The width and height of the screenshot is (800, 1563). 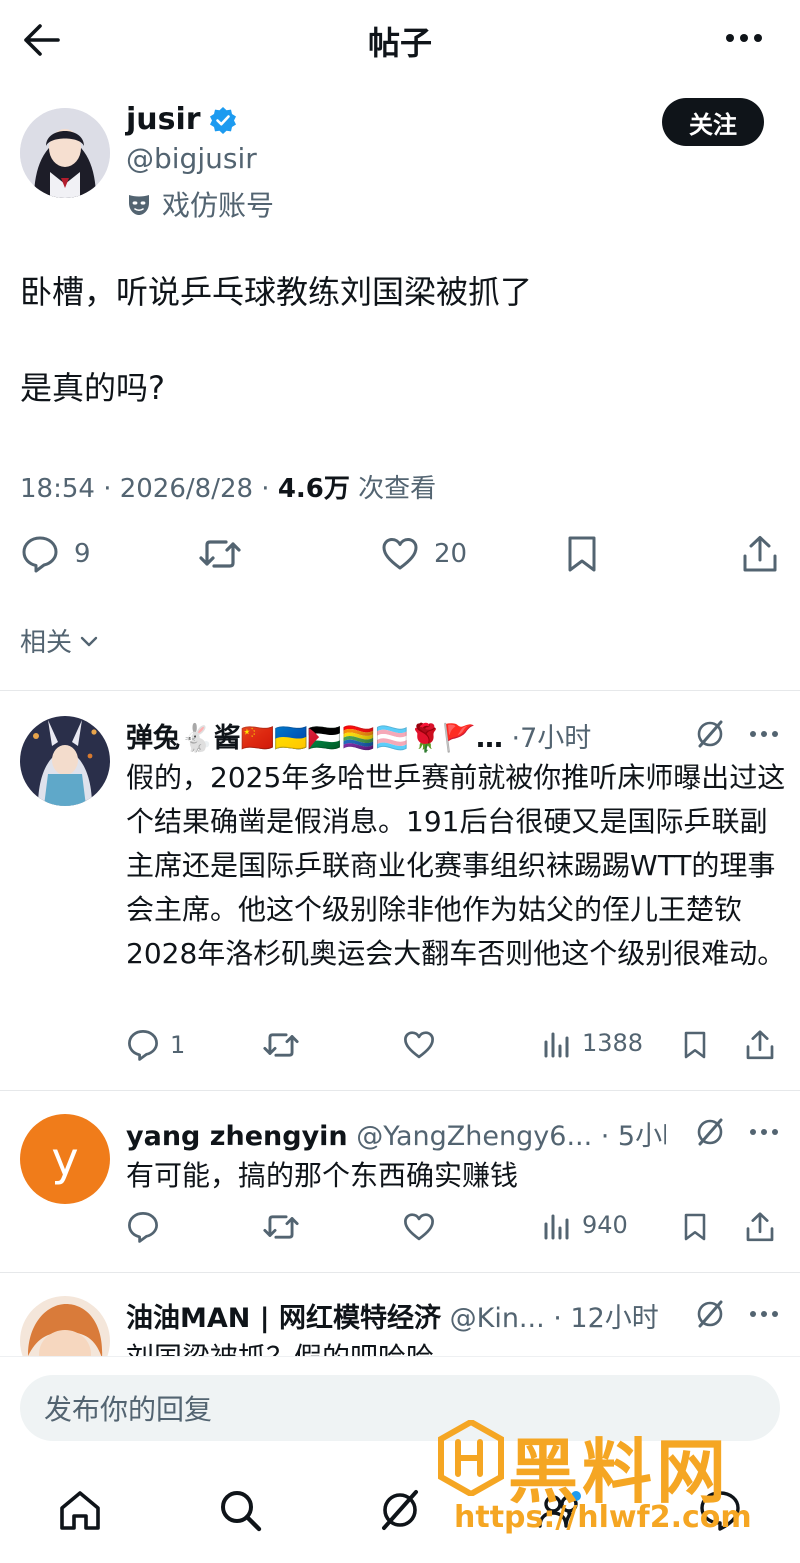 What do you see at coordinates (139, 205) in the screenshot?
I see `mask-icon` at bounding box center [139, 205].